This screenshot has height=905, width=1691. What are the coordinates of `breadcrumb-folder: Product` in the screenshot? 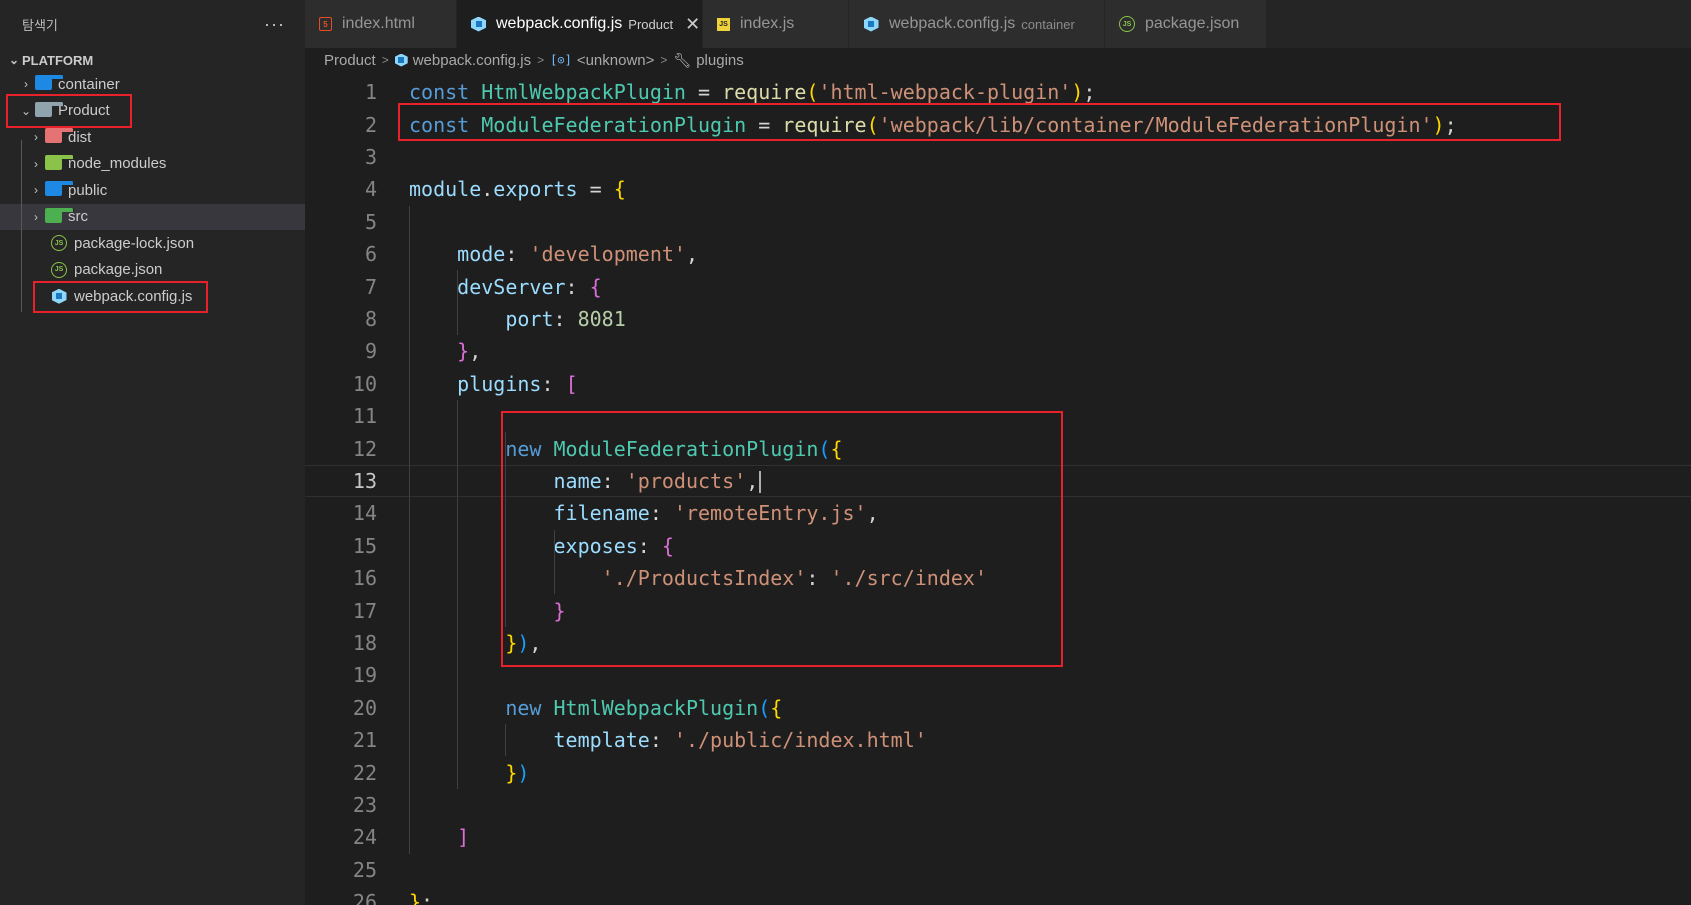 It's located at (350, 60).